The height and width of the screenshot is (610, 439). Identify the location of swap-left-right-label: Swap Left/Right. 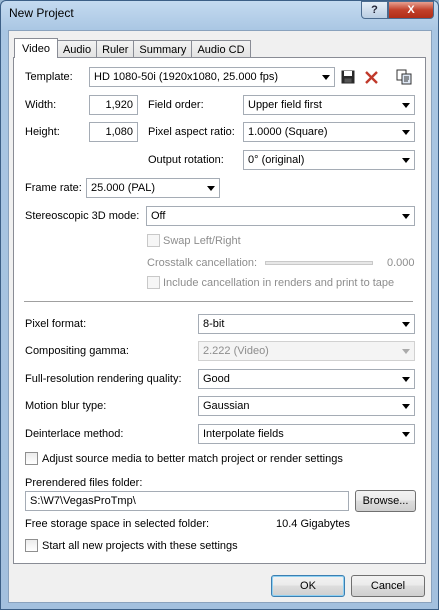
(202, 241).